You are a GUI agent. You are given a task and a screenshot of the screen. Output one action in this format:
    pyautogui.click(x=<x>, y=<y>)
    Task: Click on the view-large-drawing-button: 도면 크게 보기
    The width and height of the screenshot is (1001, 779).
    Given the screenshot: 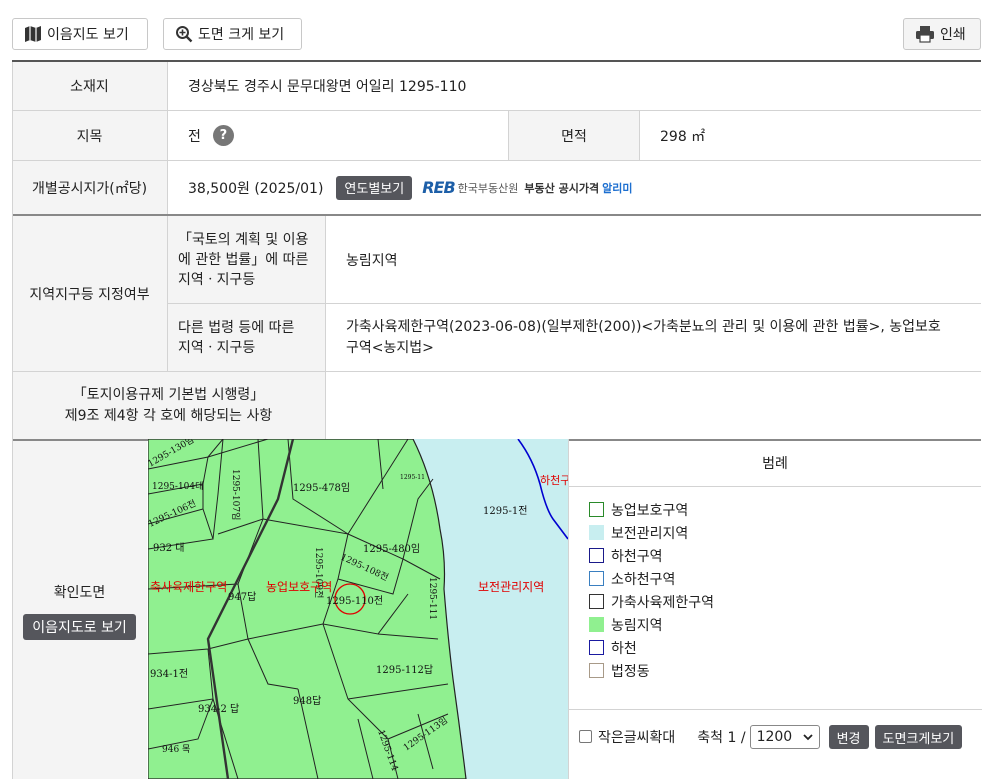 What is the action you would take?
    pyautogui.click(x=232, y=34)
    